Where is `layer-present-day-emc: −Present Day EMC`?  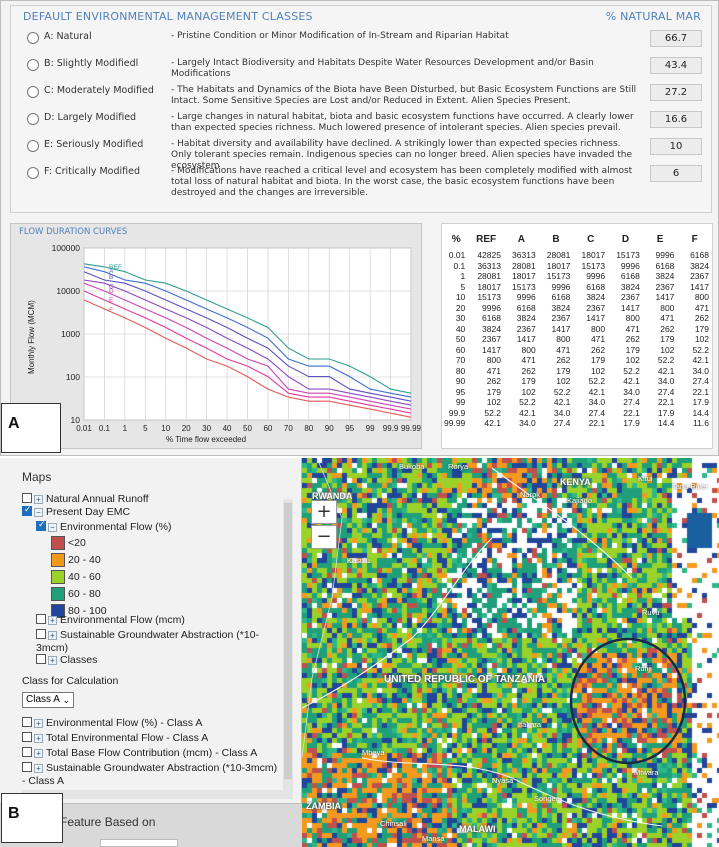 layer-present-day-emc: −Present Day EMC is located at coordinates (76, 511).